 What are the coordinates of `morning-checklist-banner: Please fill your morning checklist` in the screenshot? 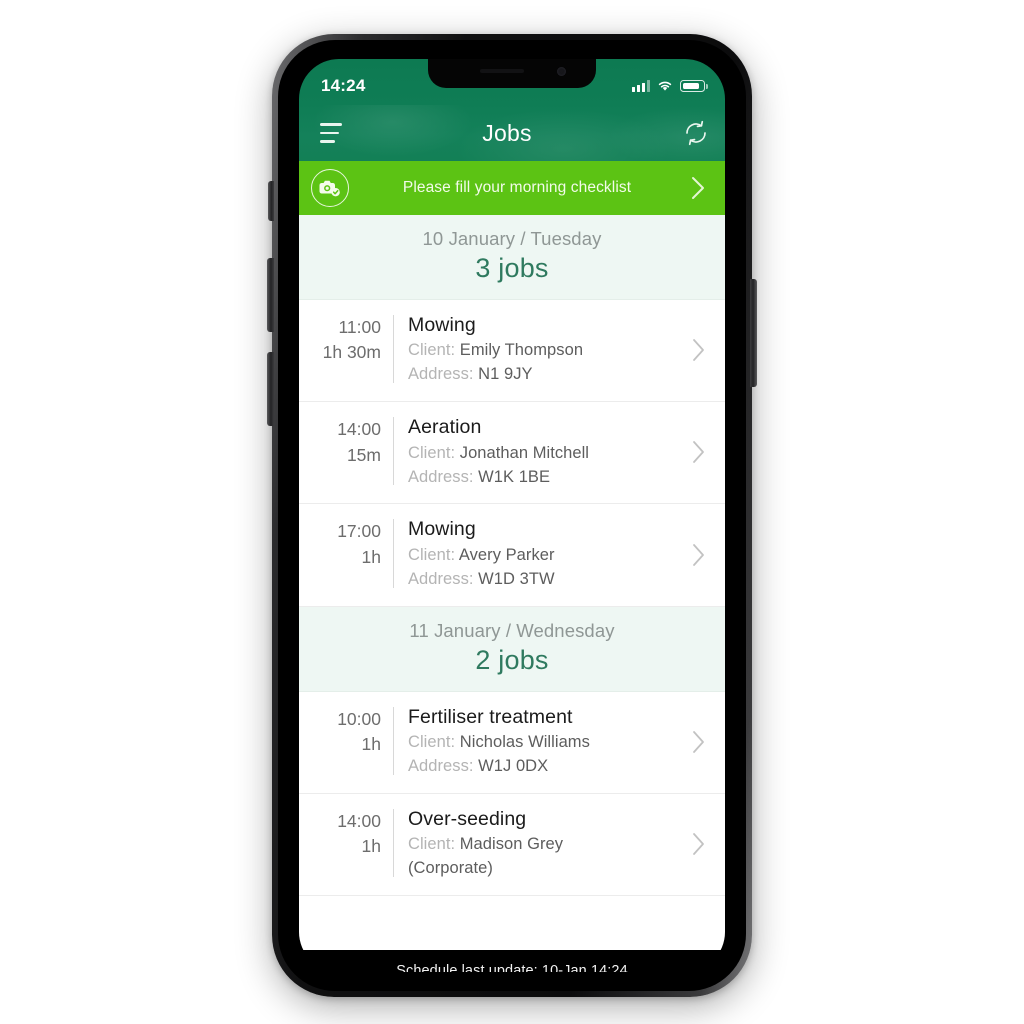 It's located at (512, 188).